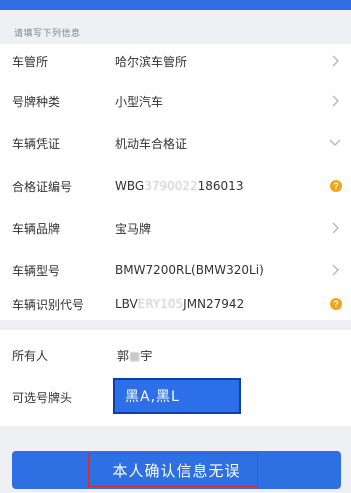  What do you see at coordinates (36, 228) in the screenshot?
I see `field-label: 车辆品牌` at bounding box center [36, 228].